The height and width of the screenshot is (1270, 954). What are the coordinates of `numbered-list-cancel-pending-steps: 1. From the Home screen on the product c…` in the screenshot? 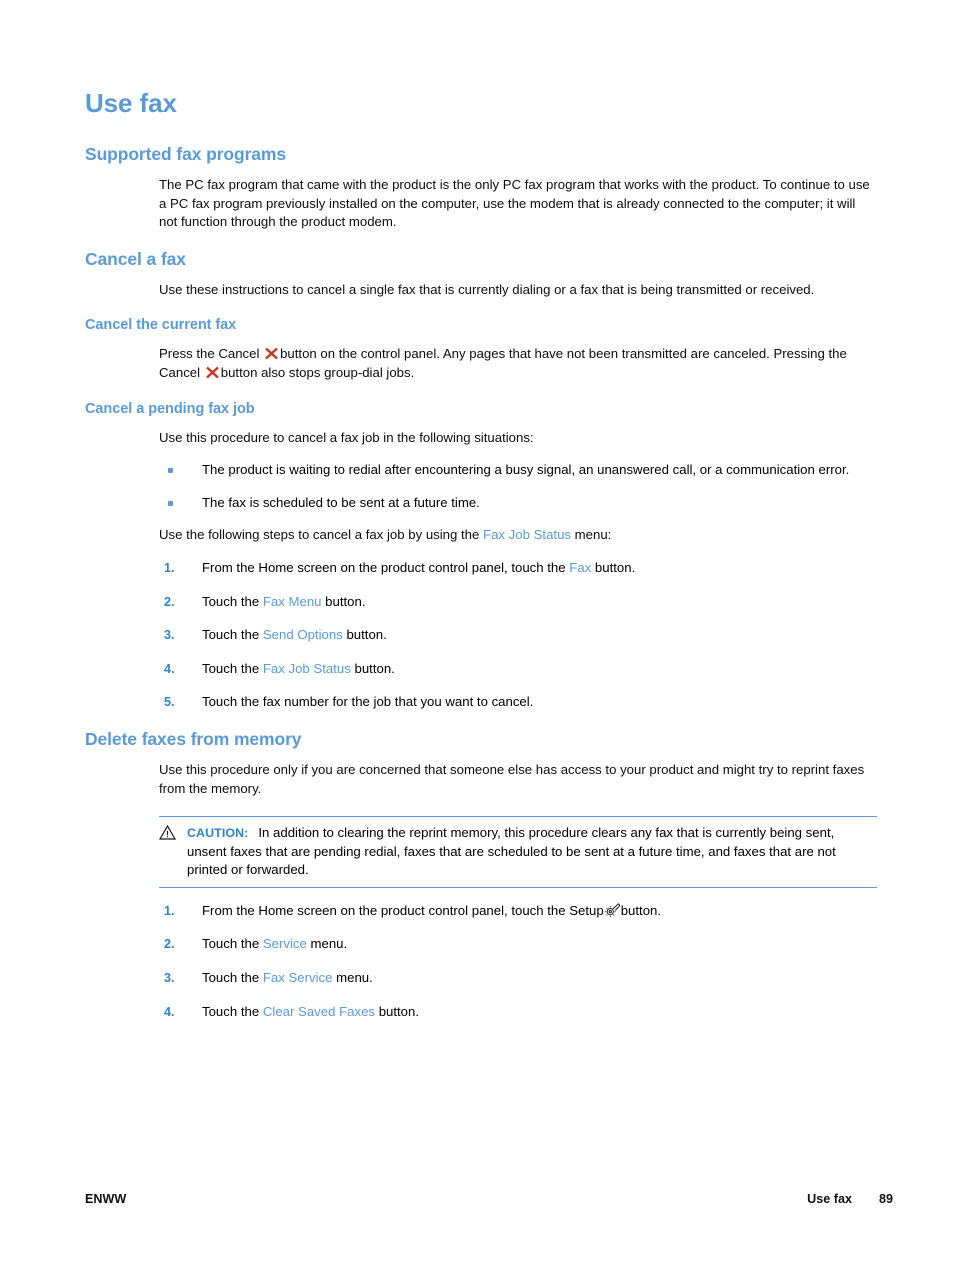 It's located at (517, 635).